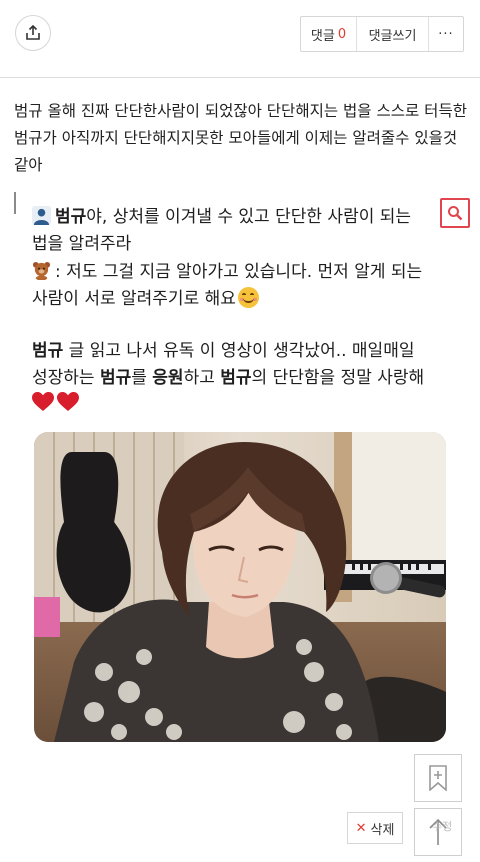 This screenshot has width=480, height=862. What do you see at coordinates (322, 36) in the screenshot?
I see `comment-label: 댓글` at bounding box center [322, 36].